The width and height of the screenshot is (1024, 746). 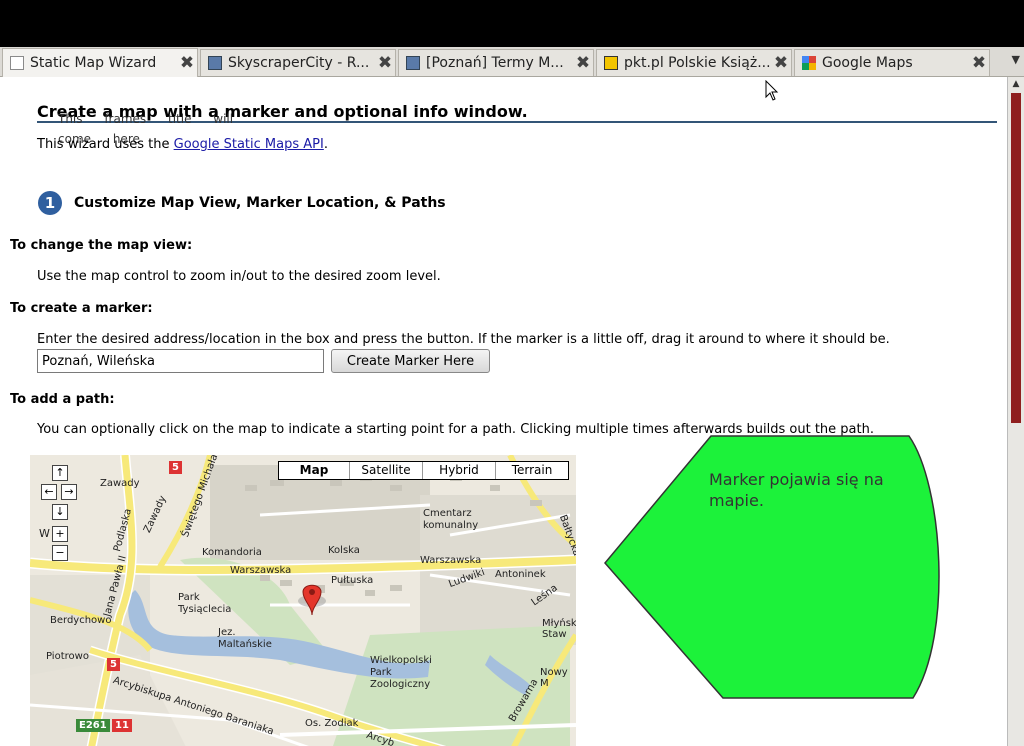 What do you see at coordinates (62, 399) in the screenshot?
I see `path-heading: To add a path:` at bounding box center [62, 399].